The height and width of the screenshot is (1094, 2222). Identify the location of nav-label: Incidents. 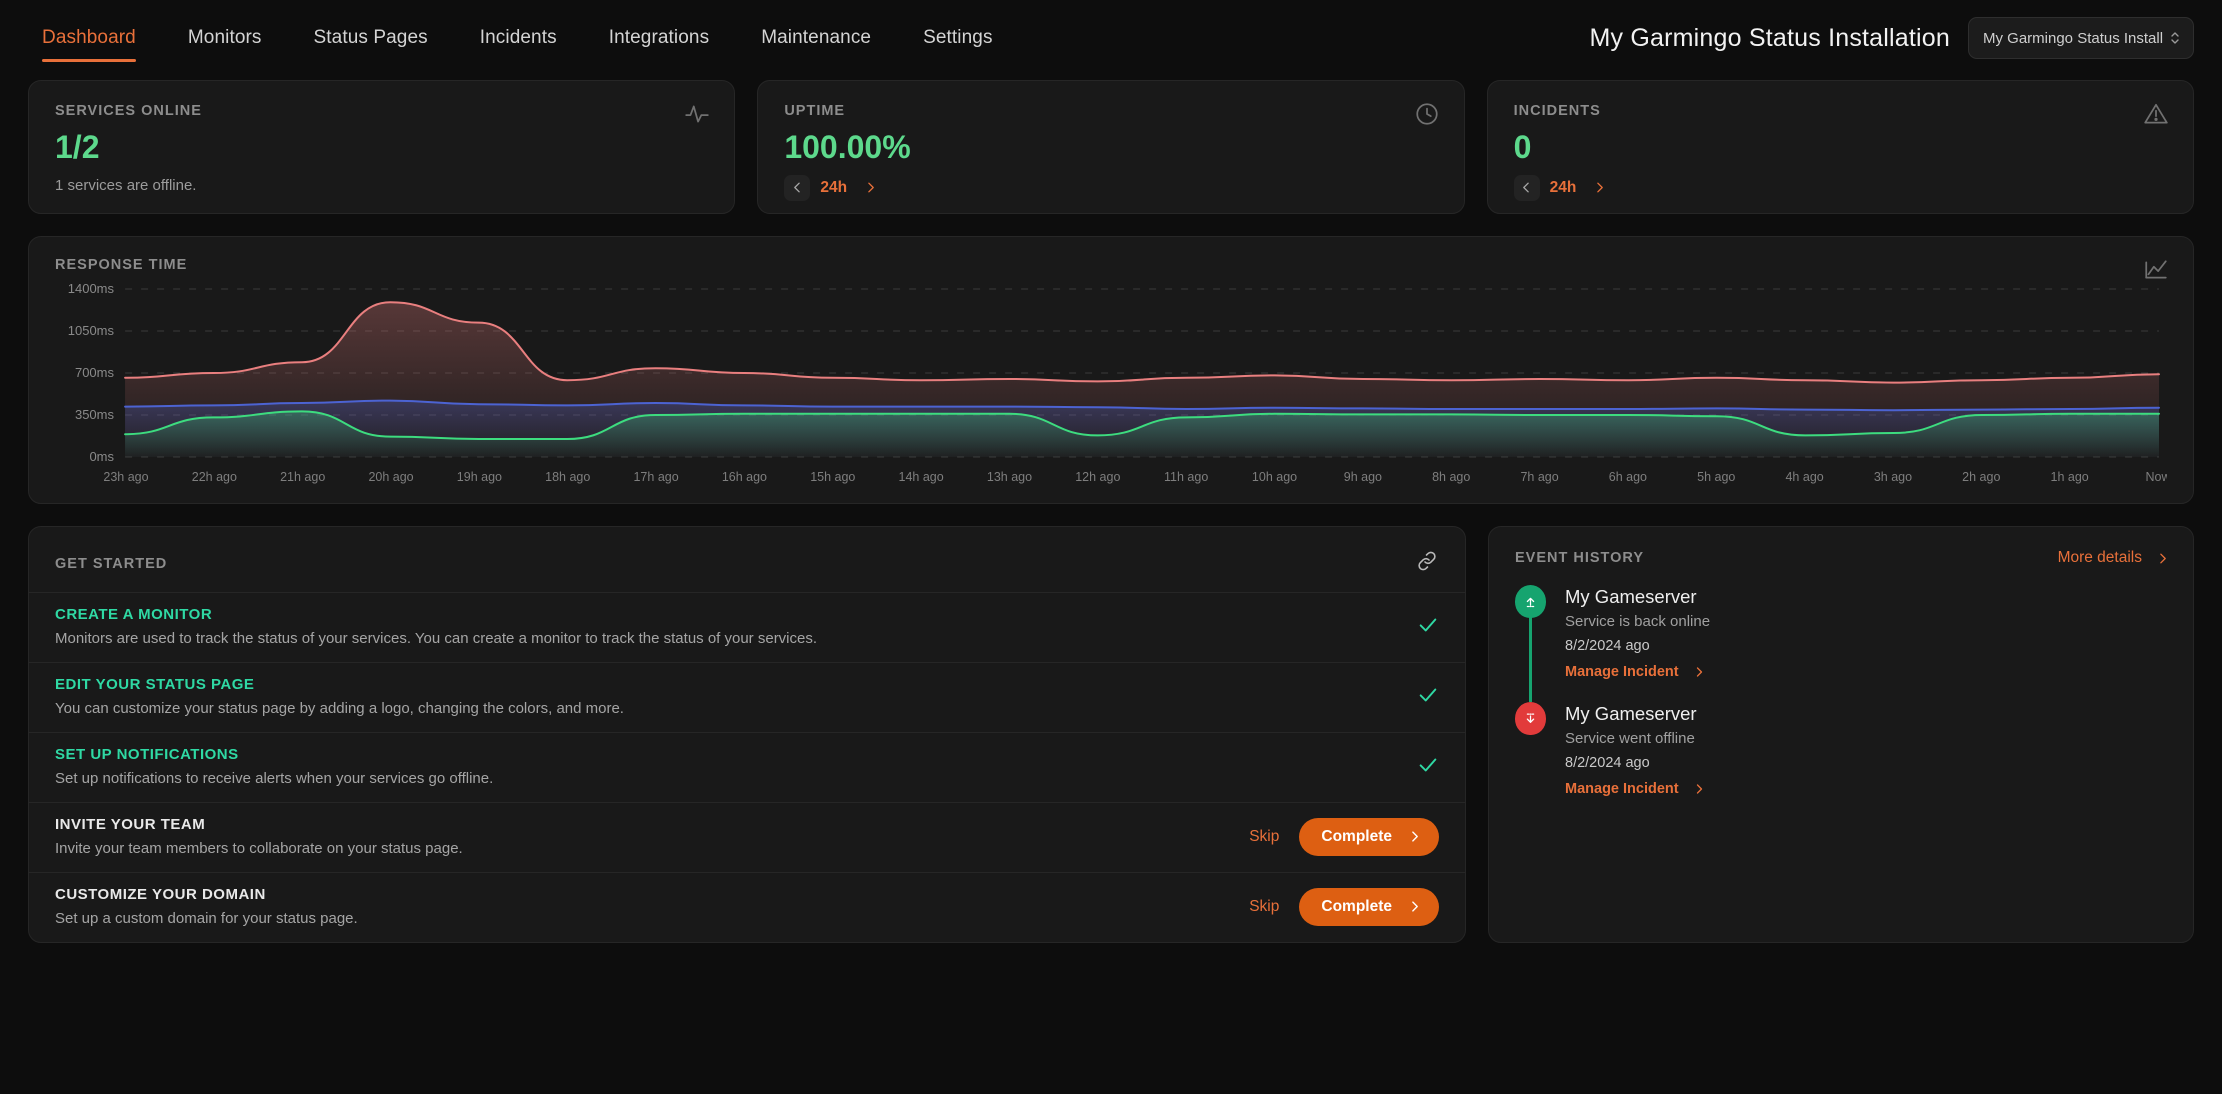
(518, 37).